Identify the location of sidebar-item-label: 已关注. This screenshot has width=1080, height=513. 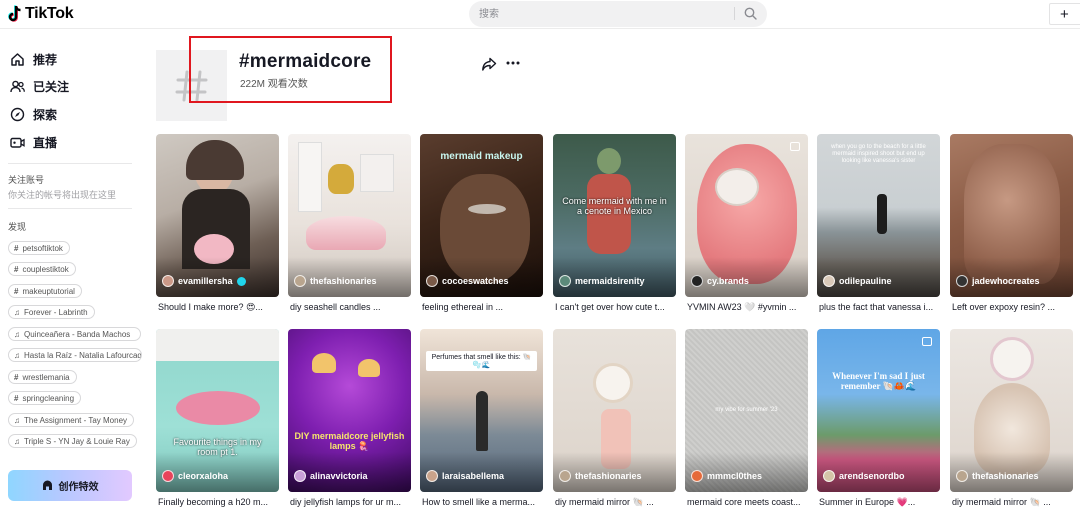
(51, 86).